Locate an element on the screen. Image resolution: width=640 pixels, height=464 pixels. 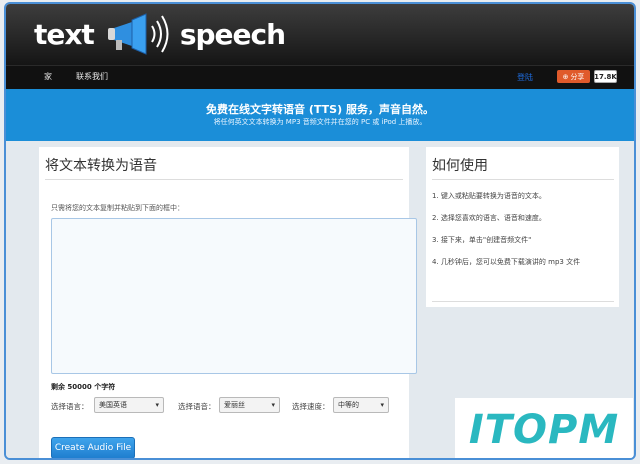
megaphone-icon is located at coordinates (138, 34).